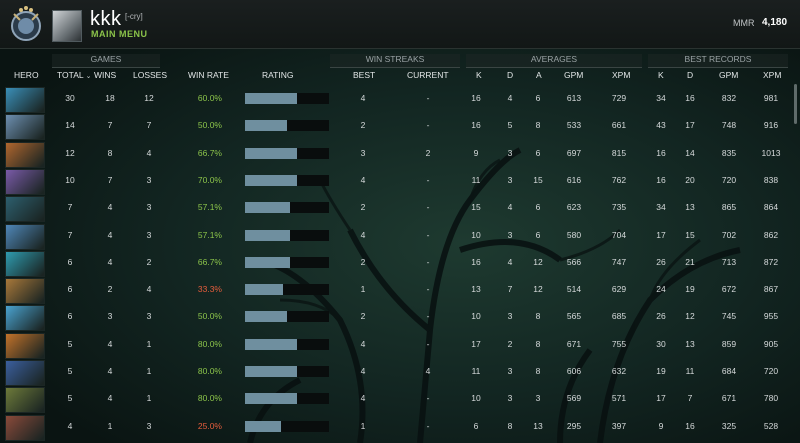 The image size is (800, 443). Describe the element at coordinates (395, 318) in the screenshot. I see `table-row: 6 3 3 2 - 10 3 8 565 685 26 12 745 955 50.0%` at that location.